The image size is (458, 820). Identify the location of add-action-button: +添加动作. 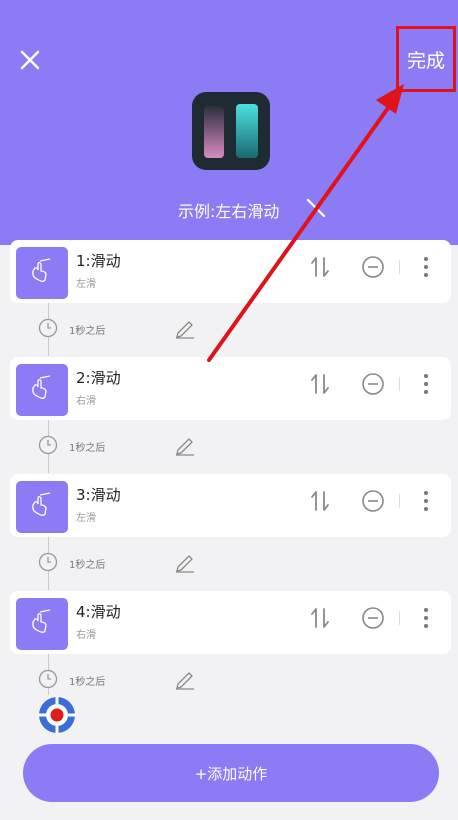
(231, 773).